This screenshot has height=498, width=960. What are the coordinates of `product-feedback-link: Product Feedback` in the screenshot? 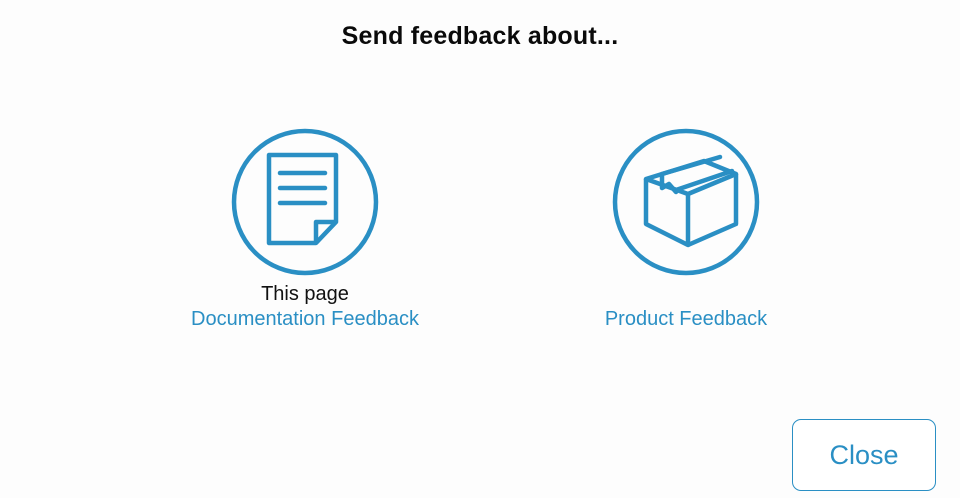 It's located at (686, 319).